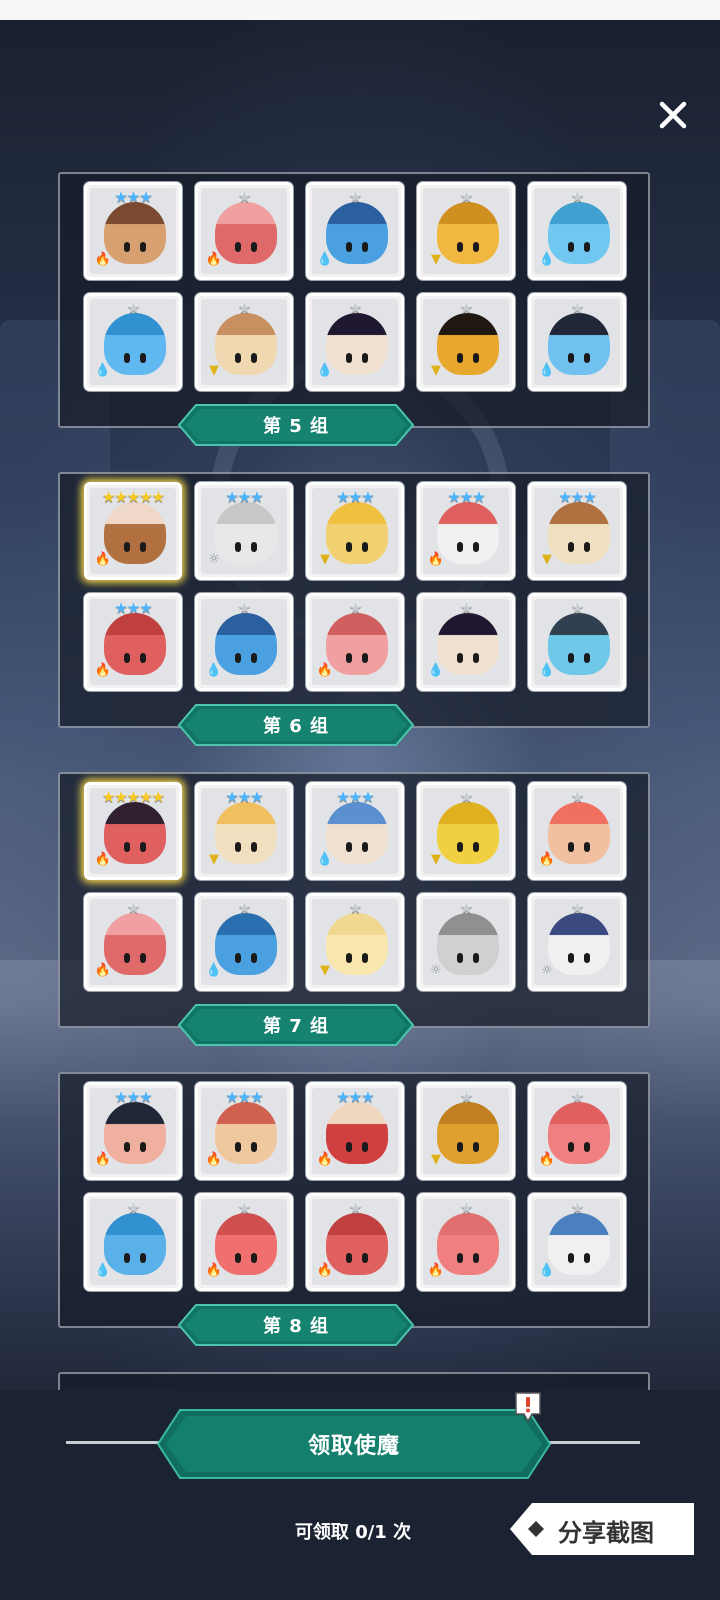 Image resolution: width=720 pixels, height=1600 pixels. I want to click on familiar-group-panel: ★★★ 🔥 ★★★ 🔥 ★★★ 🔥 ★ ▼ ★ 🔥 ★ 💧 ★ 🔥 ★ 🔥 ★ 🔥 ★ 💧, so click(354, 1200).